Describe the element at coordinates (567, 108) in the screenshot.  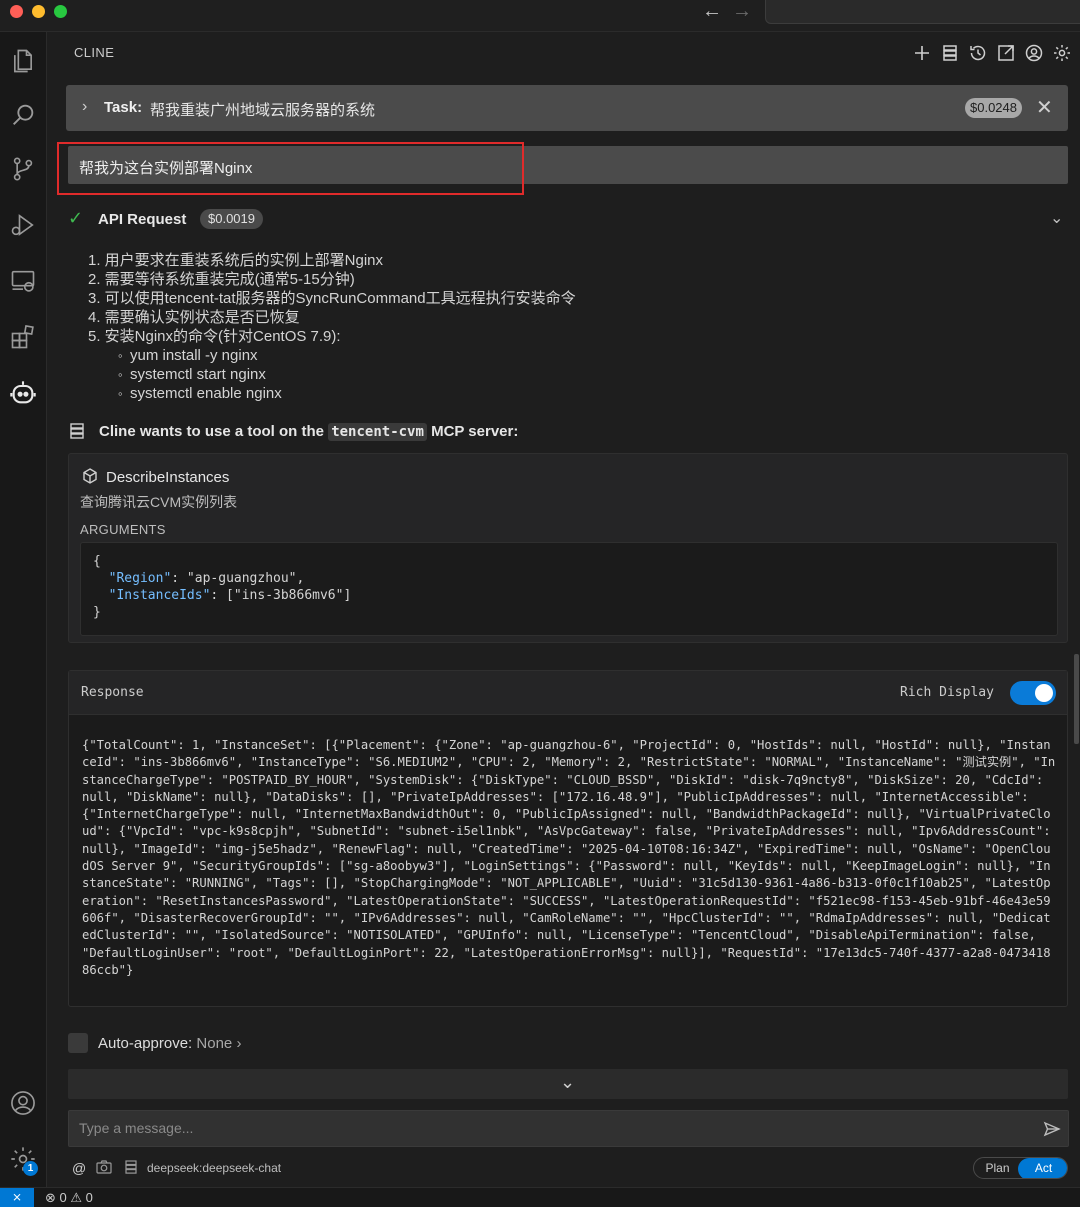
I see `task-header: › Task: 帮我重装广州地域云服务器的系统 $0.0248 ✕` at that location.